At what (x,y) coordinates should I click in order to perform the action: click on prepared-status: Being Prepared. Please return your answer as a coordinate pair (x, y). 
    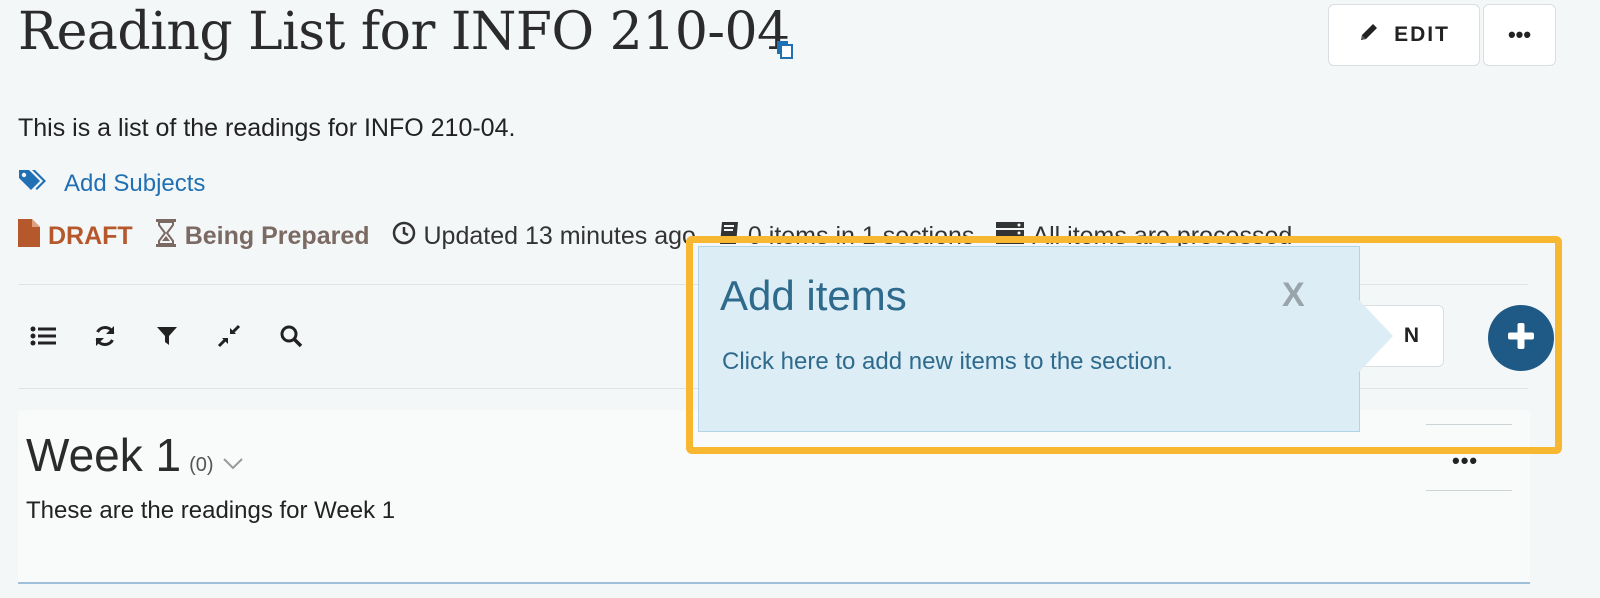
    Looking at the image, I should click on (262, 236).